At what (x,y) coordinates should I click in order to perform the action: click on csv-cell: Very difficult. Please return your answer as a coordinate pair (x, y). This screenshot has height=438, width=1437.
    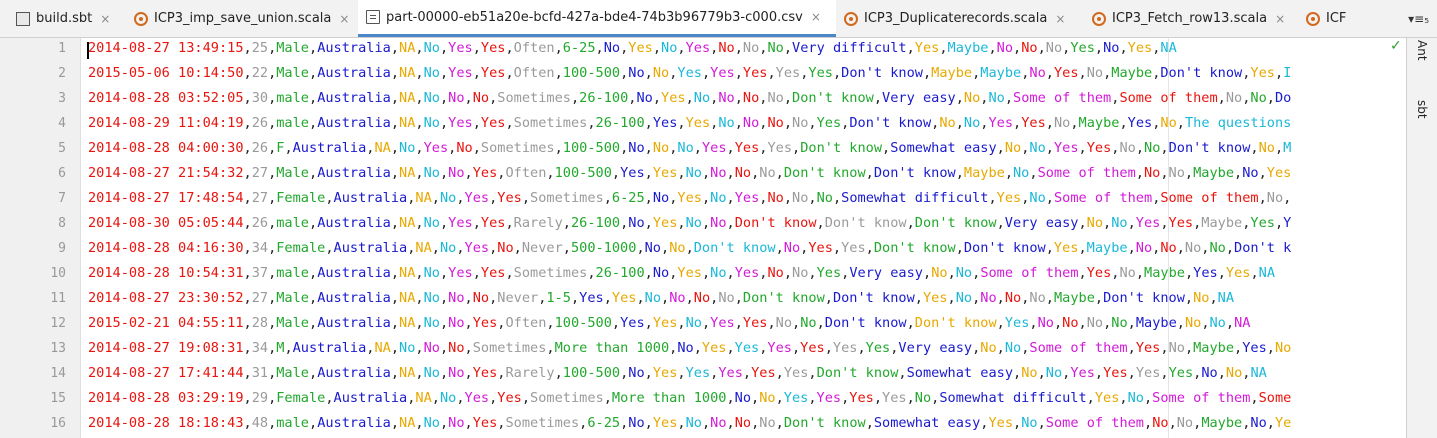
    Looking at the image, I should click on (849, 48).